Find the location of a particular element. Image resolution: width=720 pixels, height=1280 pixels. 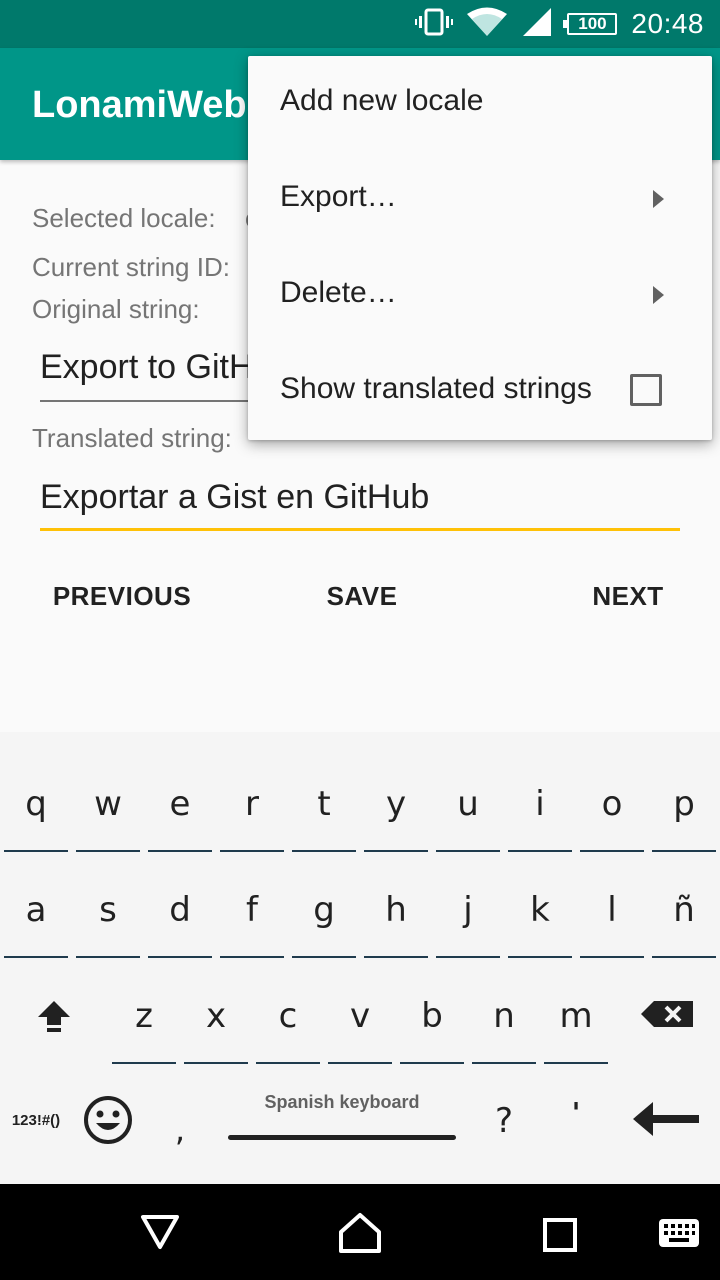

signal-icon is located at coordinates (537, 24).